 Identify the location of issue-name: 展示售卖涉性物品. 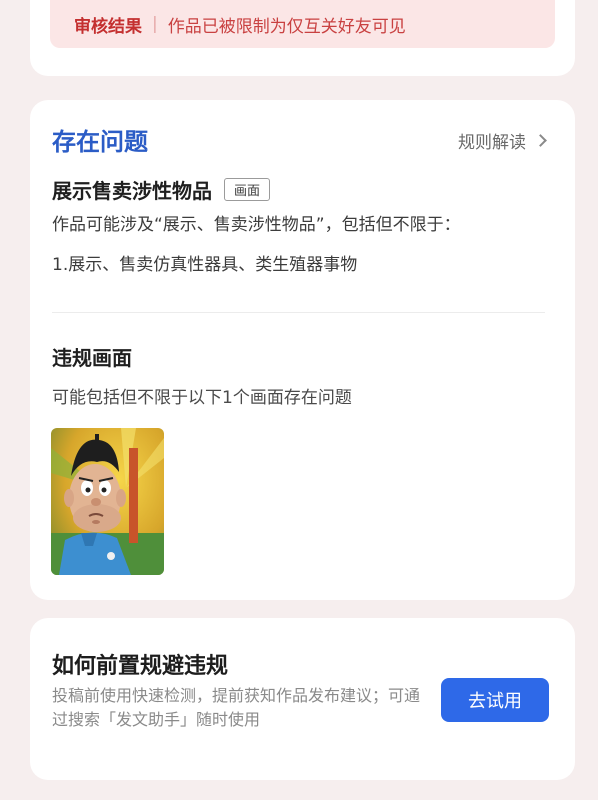
(132, 191).